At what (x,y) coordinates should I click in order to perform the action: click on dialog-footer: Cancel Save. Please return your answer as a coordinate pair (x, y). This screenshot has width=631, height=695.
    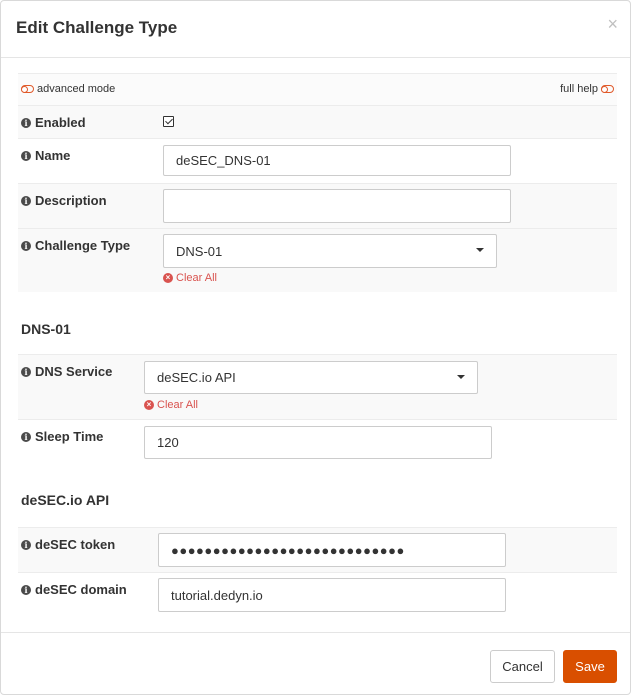
    Looking at the image, I should click on (315, 663).